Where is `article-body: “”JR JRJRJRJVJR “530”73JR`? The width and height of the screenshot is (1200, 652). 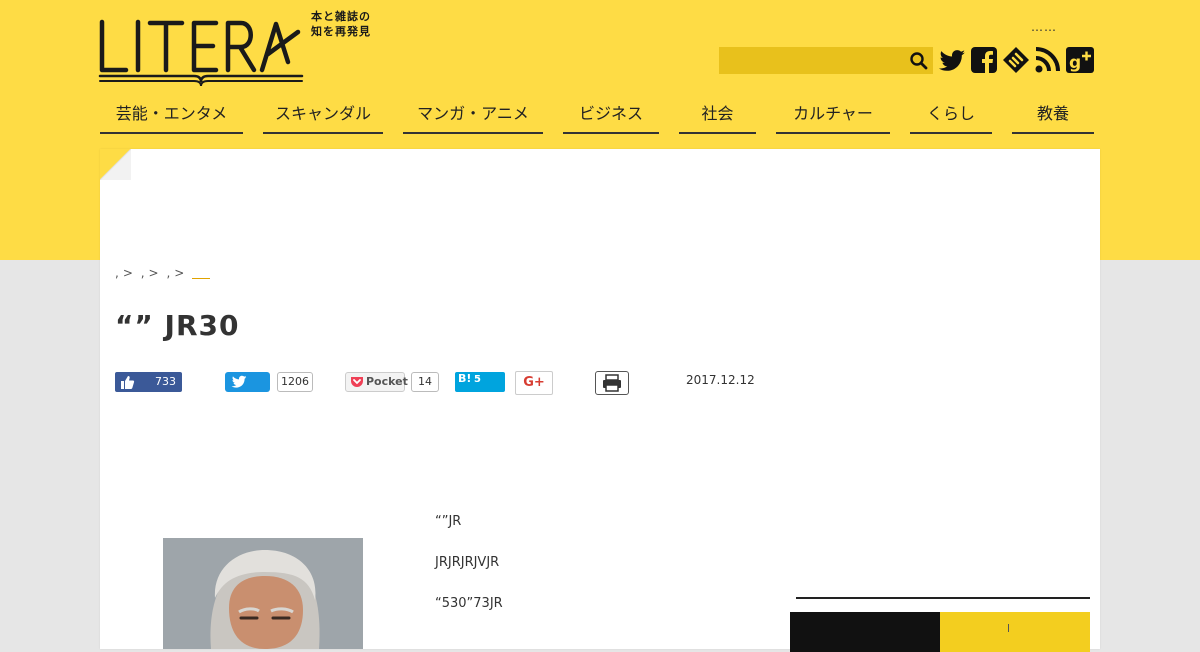
article-body: “”JR JRJRJRJVJR “530”73JR is located at coordinates (595, 574).